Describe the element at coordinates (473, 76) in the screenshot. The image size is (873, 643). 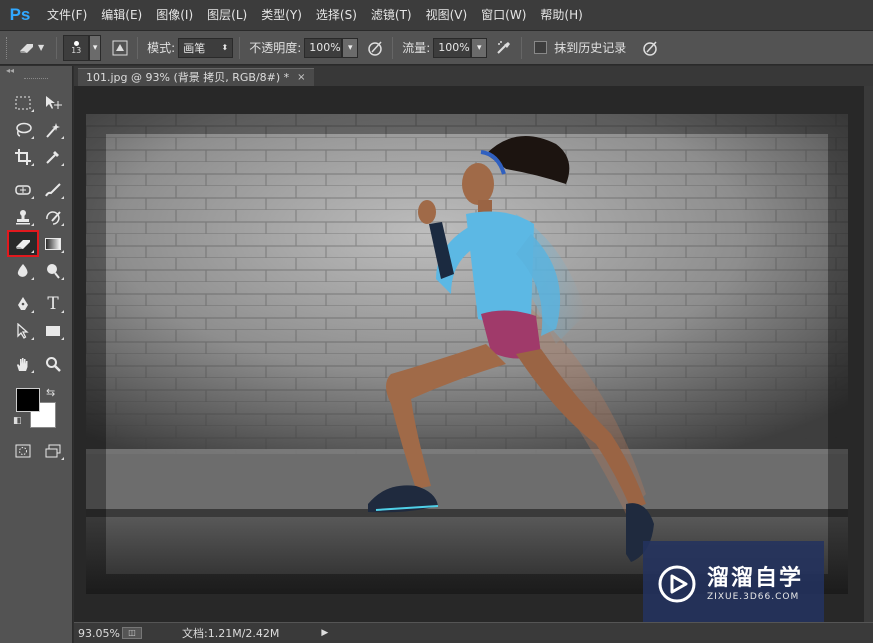
I see `document-tab-bar: 101.jpg @ 93% (背景 拷贝, RGB/8#) * ×` at that location.